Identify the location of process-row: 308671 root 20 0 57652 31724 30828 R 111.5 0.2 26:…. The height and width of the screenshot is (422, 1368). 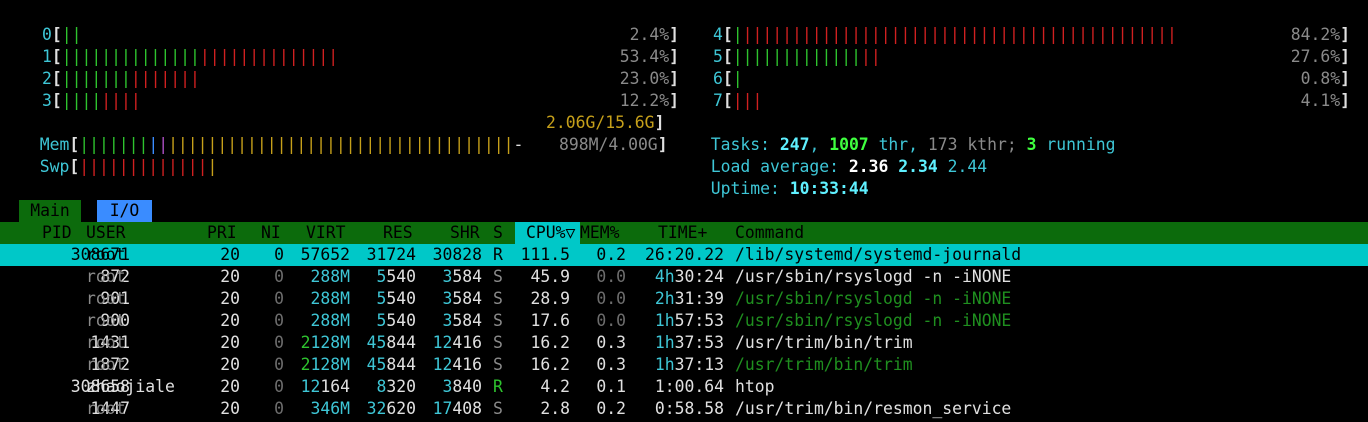
(684, 255).